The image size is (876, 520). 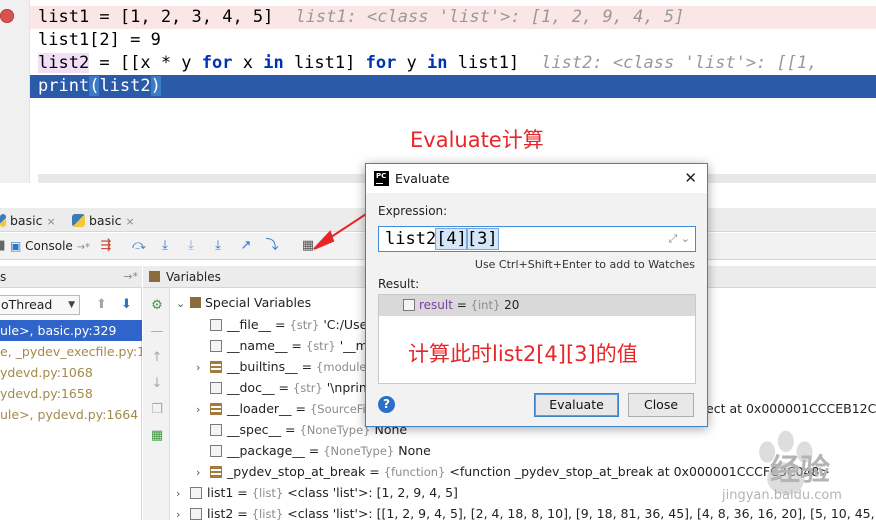 I want to click on step-into-my-code-icon: ⤓, so click(x=191, y=246).